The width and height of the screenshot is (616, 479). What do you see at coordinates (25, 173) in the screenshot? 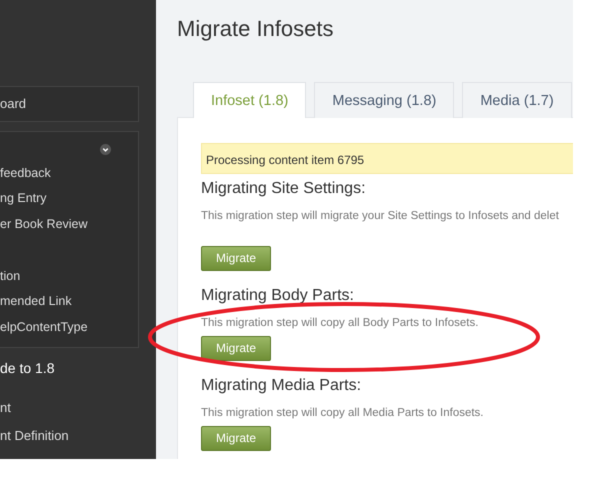
I see `sidebar-item: feedback` at bounding box center [25, 173].